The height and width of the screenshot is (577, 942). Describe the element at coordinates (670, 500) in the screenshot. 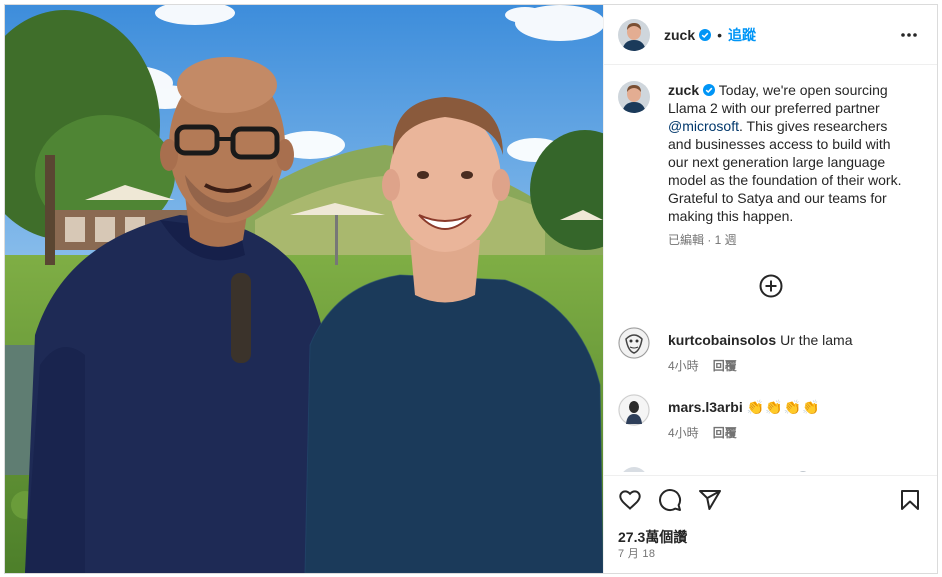

I see `comment-icon` at that location.